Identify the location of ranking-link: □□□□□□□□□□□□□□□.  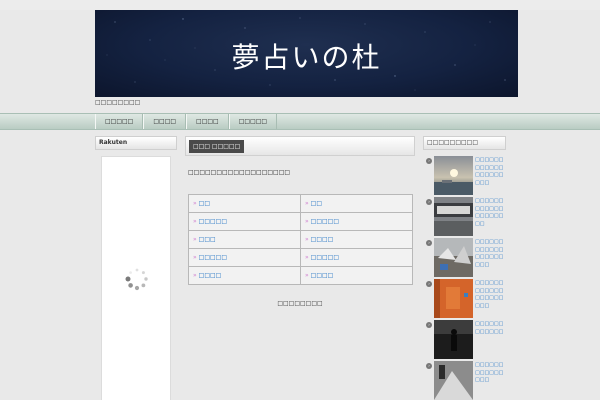
(490, 381).